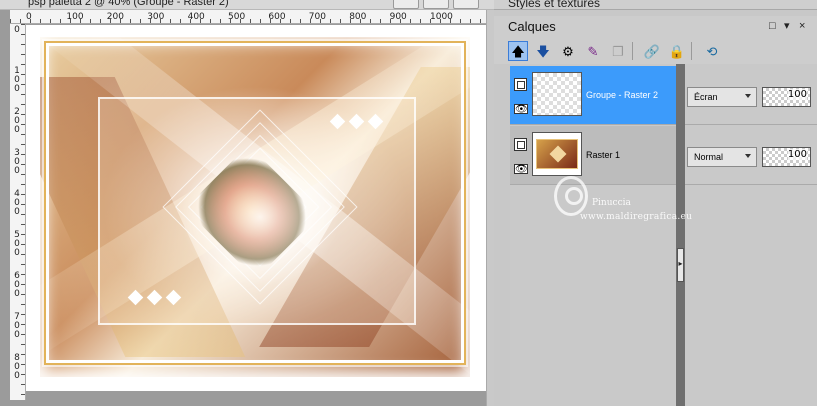  What do you see at coordinates (603, 155) in the screenshot?
I see `layer-name: Raster 1` at bounding box center [603, 155].